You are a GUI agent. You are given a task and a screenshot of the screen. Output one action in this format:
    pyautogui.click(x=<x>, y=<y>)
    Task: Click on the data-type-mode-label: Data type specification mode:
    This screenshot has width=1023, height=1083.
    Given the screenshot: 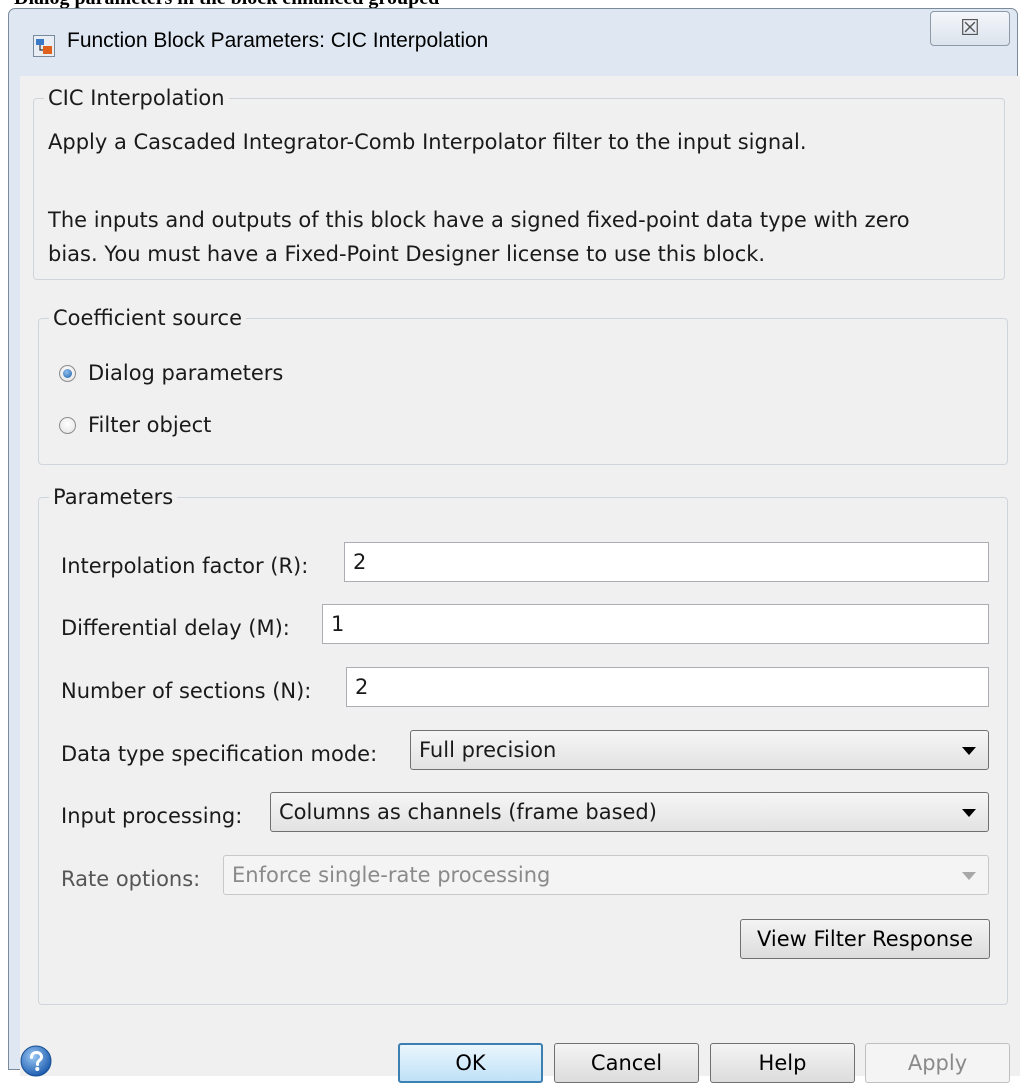 What is the action you would take?
    pyautogui.click(x=219, y=754)
    